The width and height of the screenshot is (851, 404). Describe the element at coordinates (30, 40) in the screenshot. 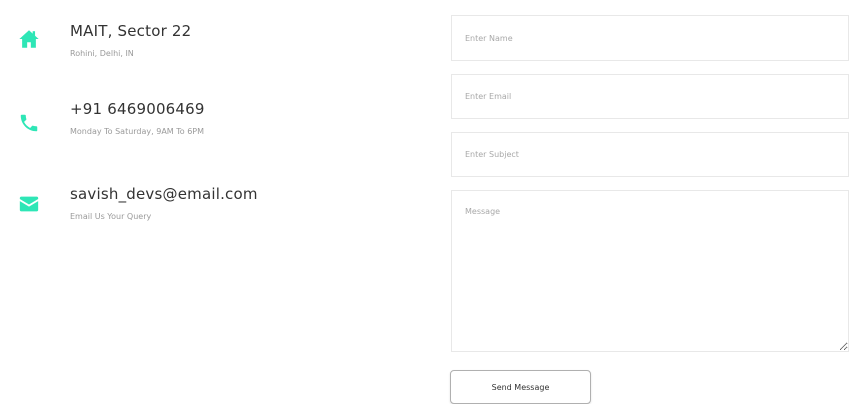

I see `home-icon` at that location.